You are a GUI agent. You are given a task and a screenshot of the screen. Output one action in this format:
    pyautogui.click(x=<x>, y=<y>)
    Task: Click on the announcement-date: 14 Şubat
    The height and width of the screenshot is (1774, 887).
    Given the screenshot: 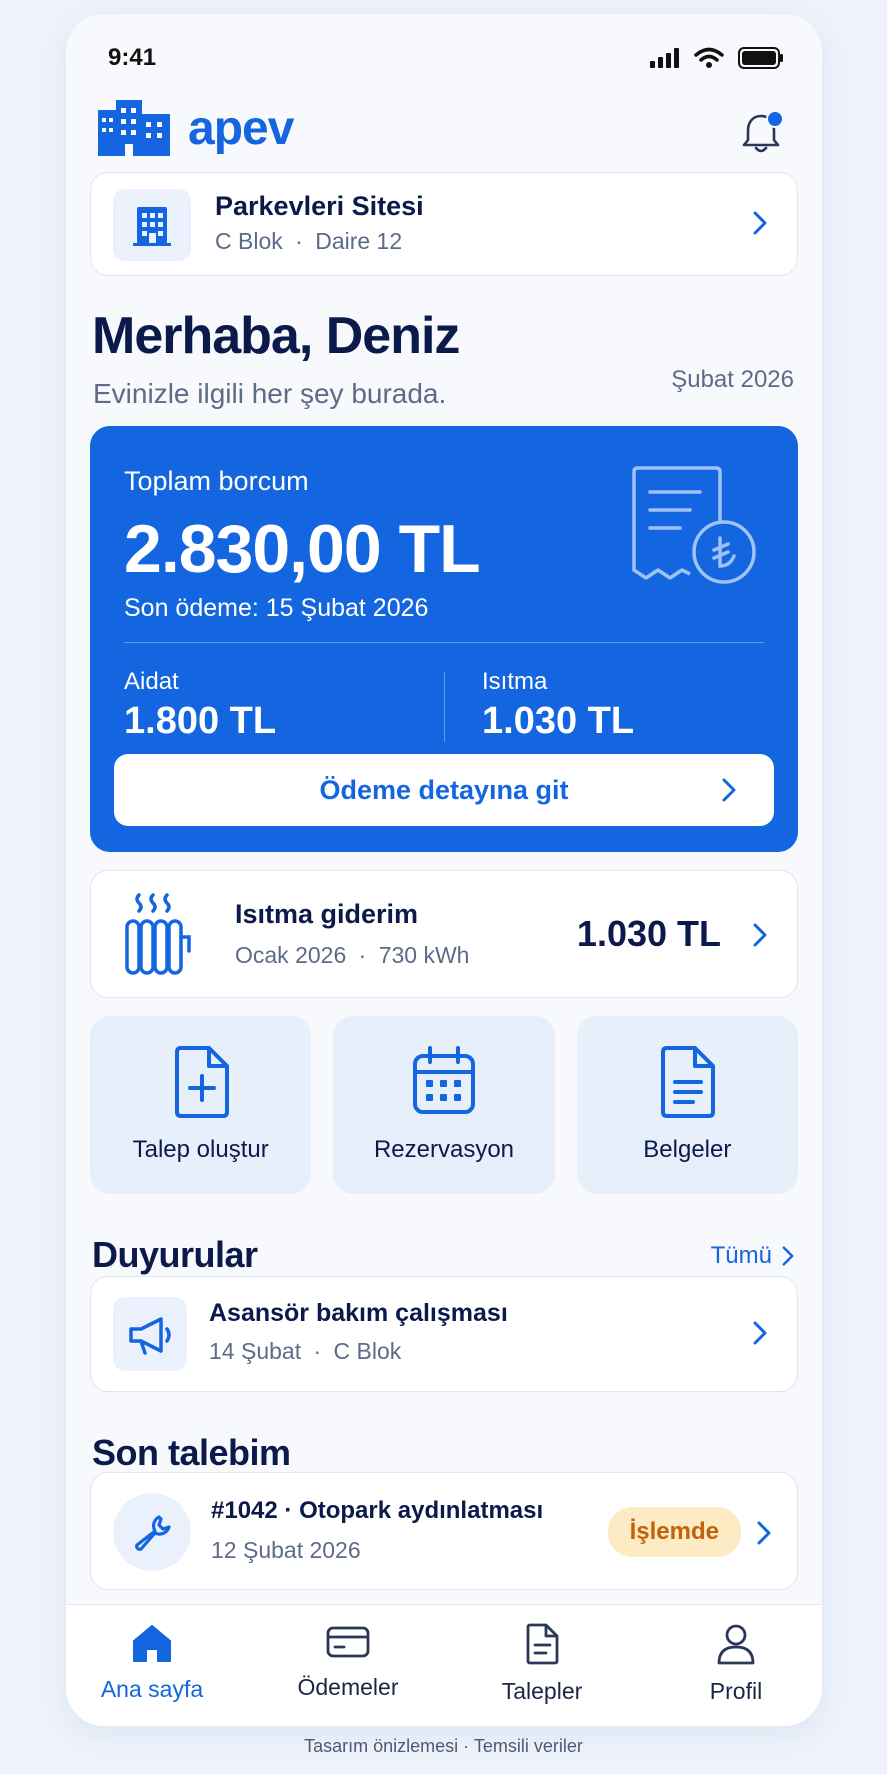 What is the action you would take?
    pyautogui.click(x=255, y=1351)
    